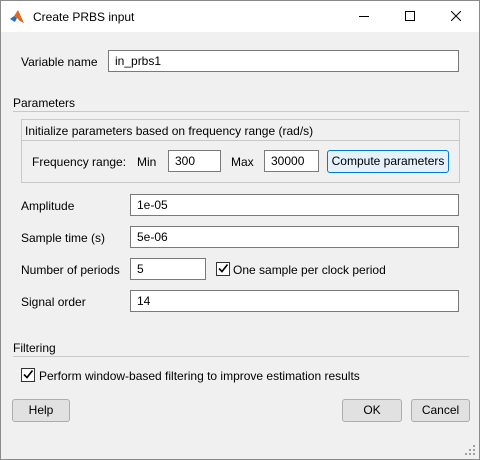  I want to click on close-button, so click(456, 16).